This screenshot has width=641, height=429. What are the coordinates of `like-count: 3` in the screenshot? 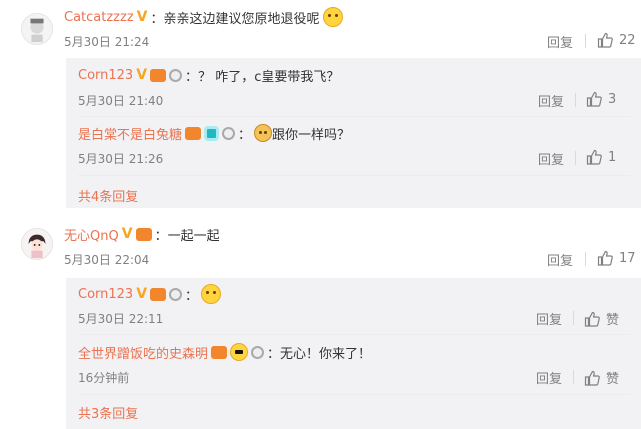 It's located at (612, 99).